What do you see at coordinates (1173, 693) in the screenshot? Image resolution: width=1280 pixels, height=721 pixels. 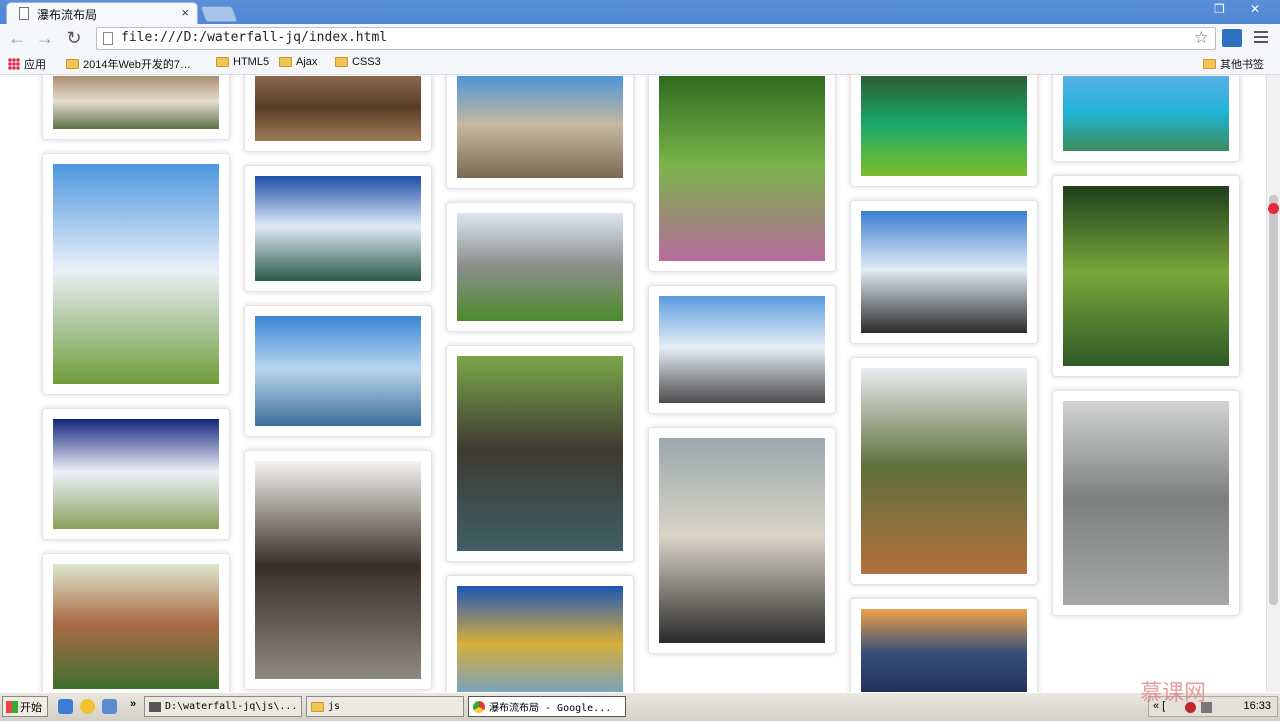 I see `watermark-logo: 慕课网` at bounding box center [1173, 693].